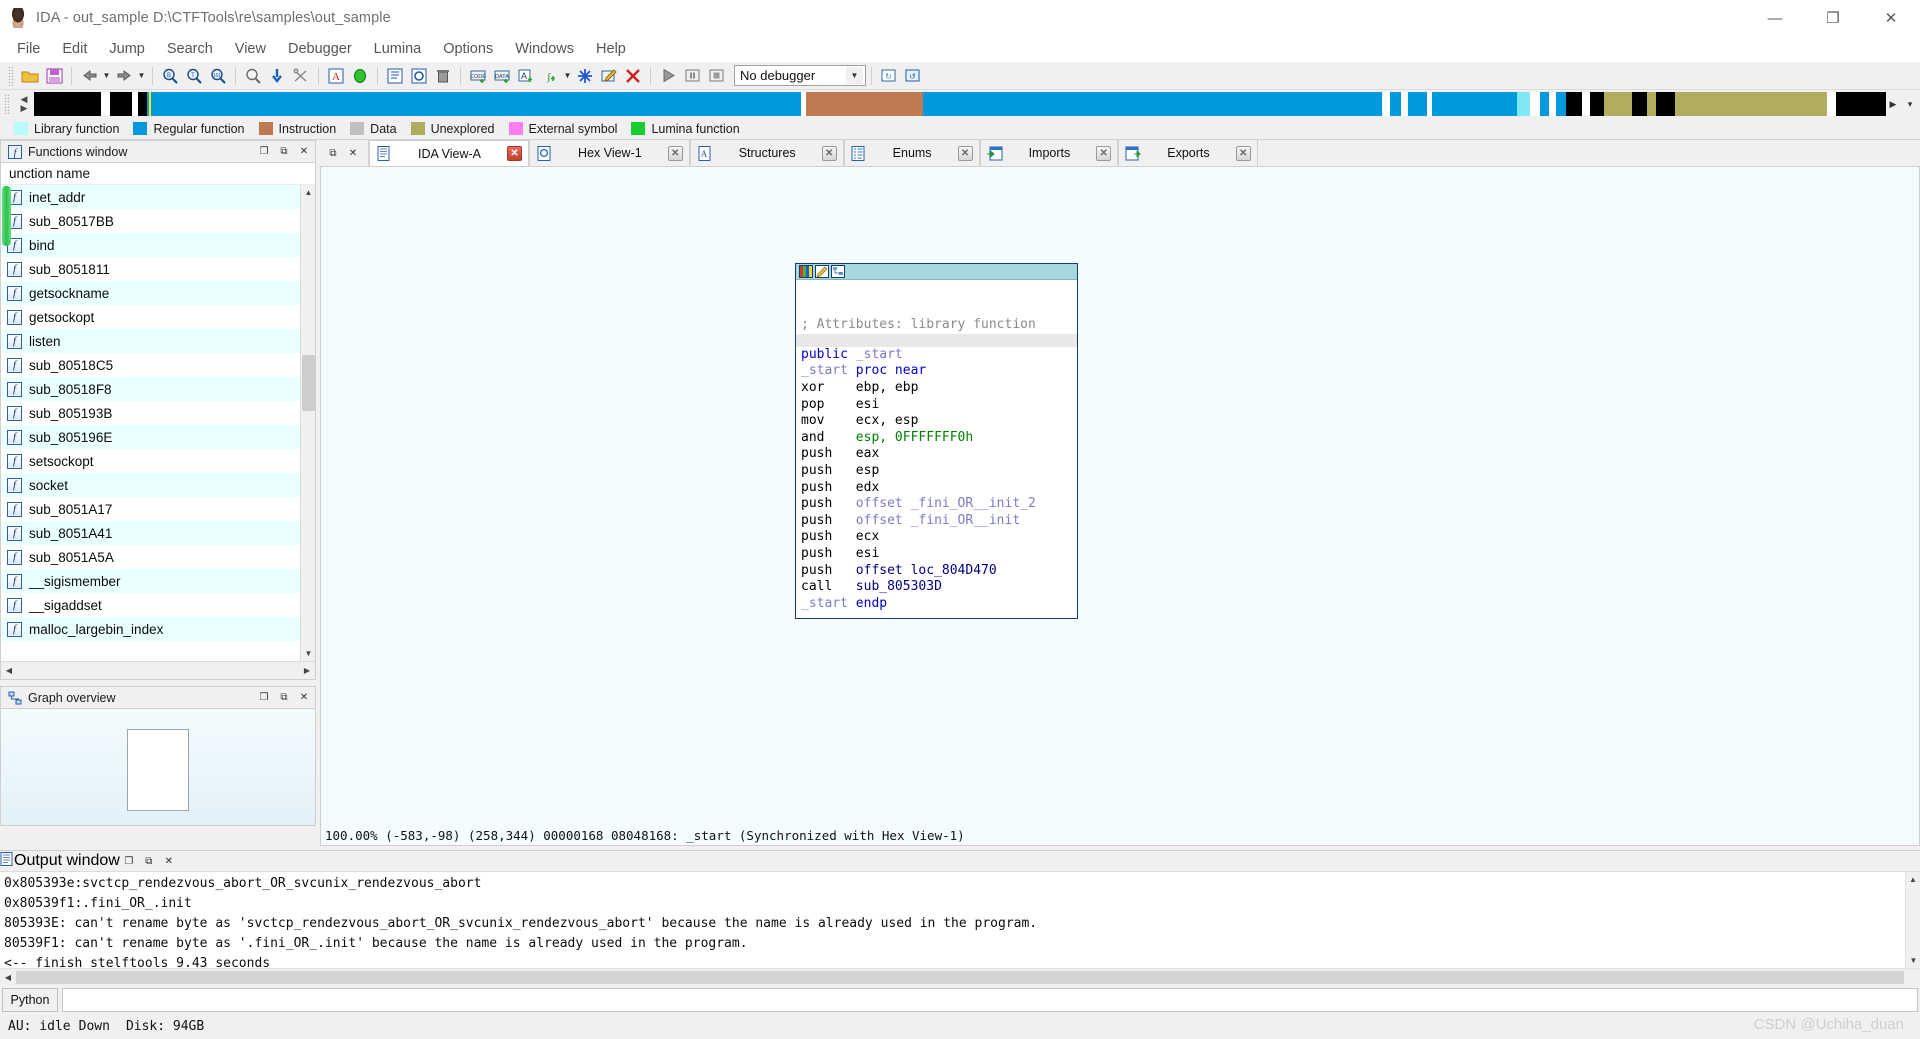 This screenshot has width=1920, height=1039. I want to click on search-hex-icon: B, so click(170, 76).